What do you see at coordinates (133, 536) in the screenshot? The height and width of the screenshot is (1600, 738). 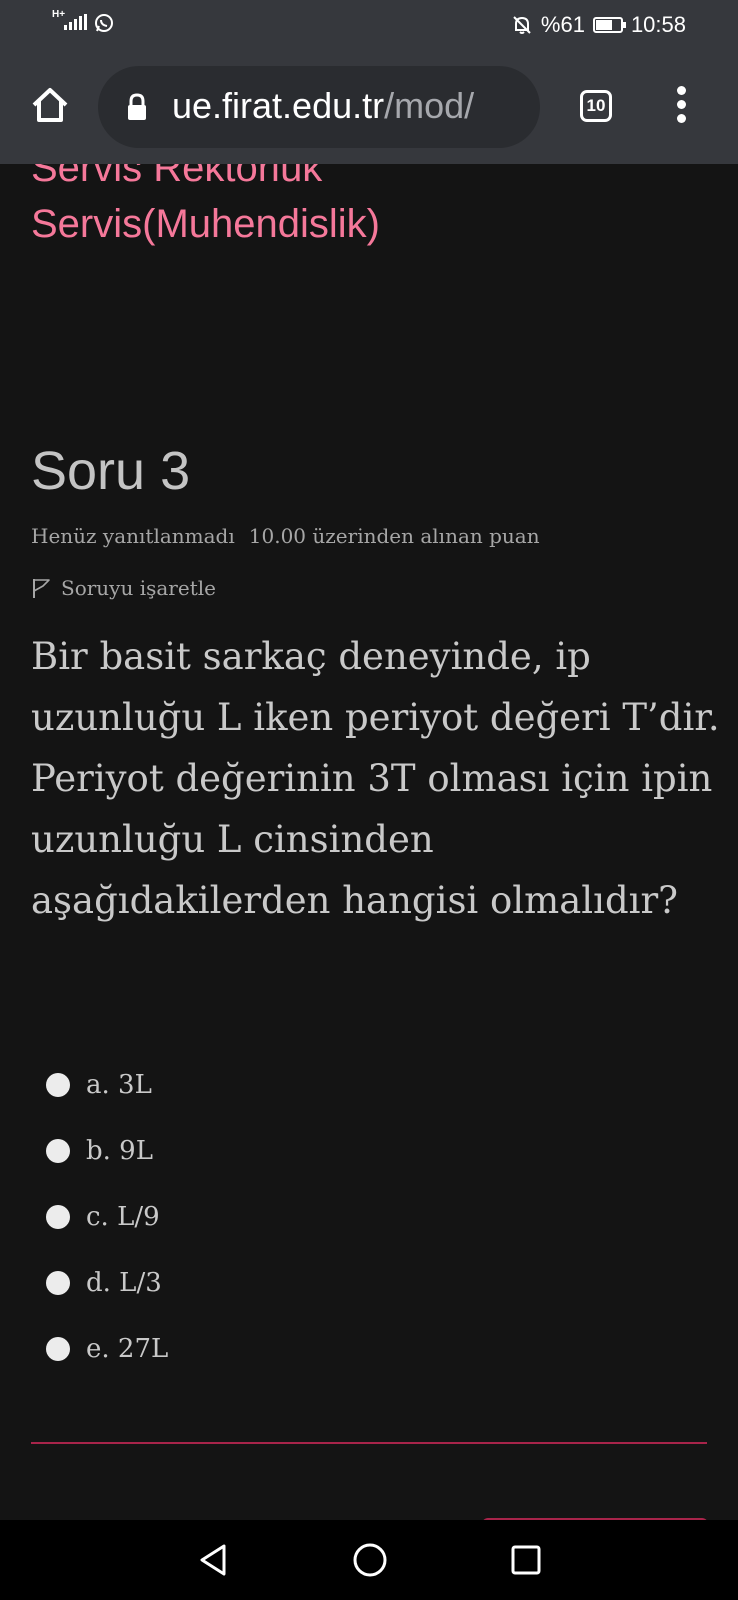 I see `question-status: Henüz yanıtlanmadı` at bounding box center [133, 536].